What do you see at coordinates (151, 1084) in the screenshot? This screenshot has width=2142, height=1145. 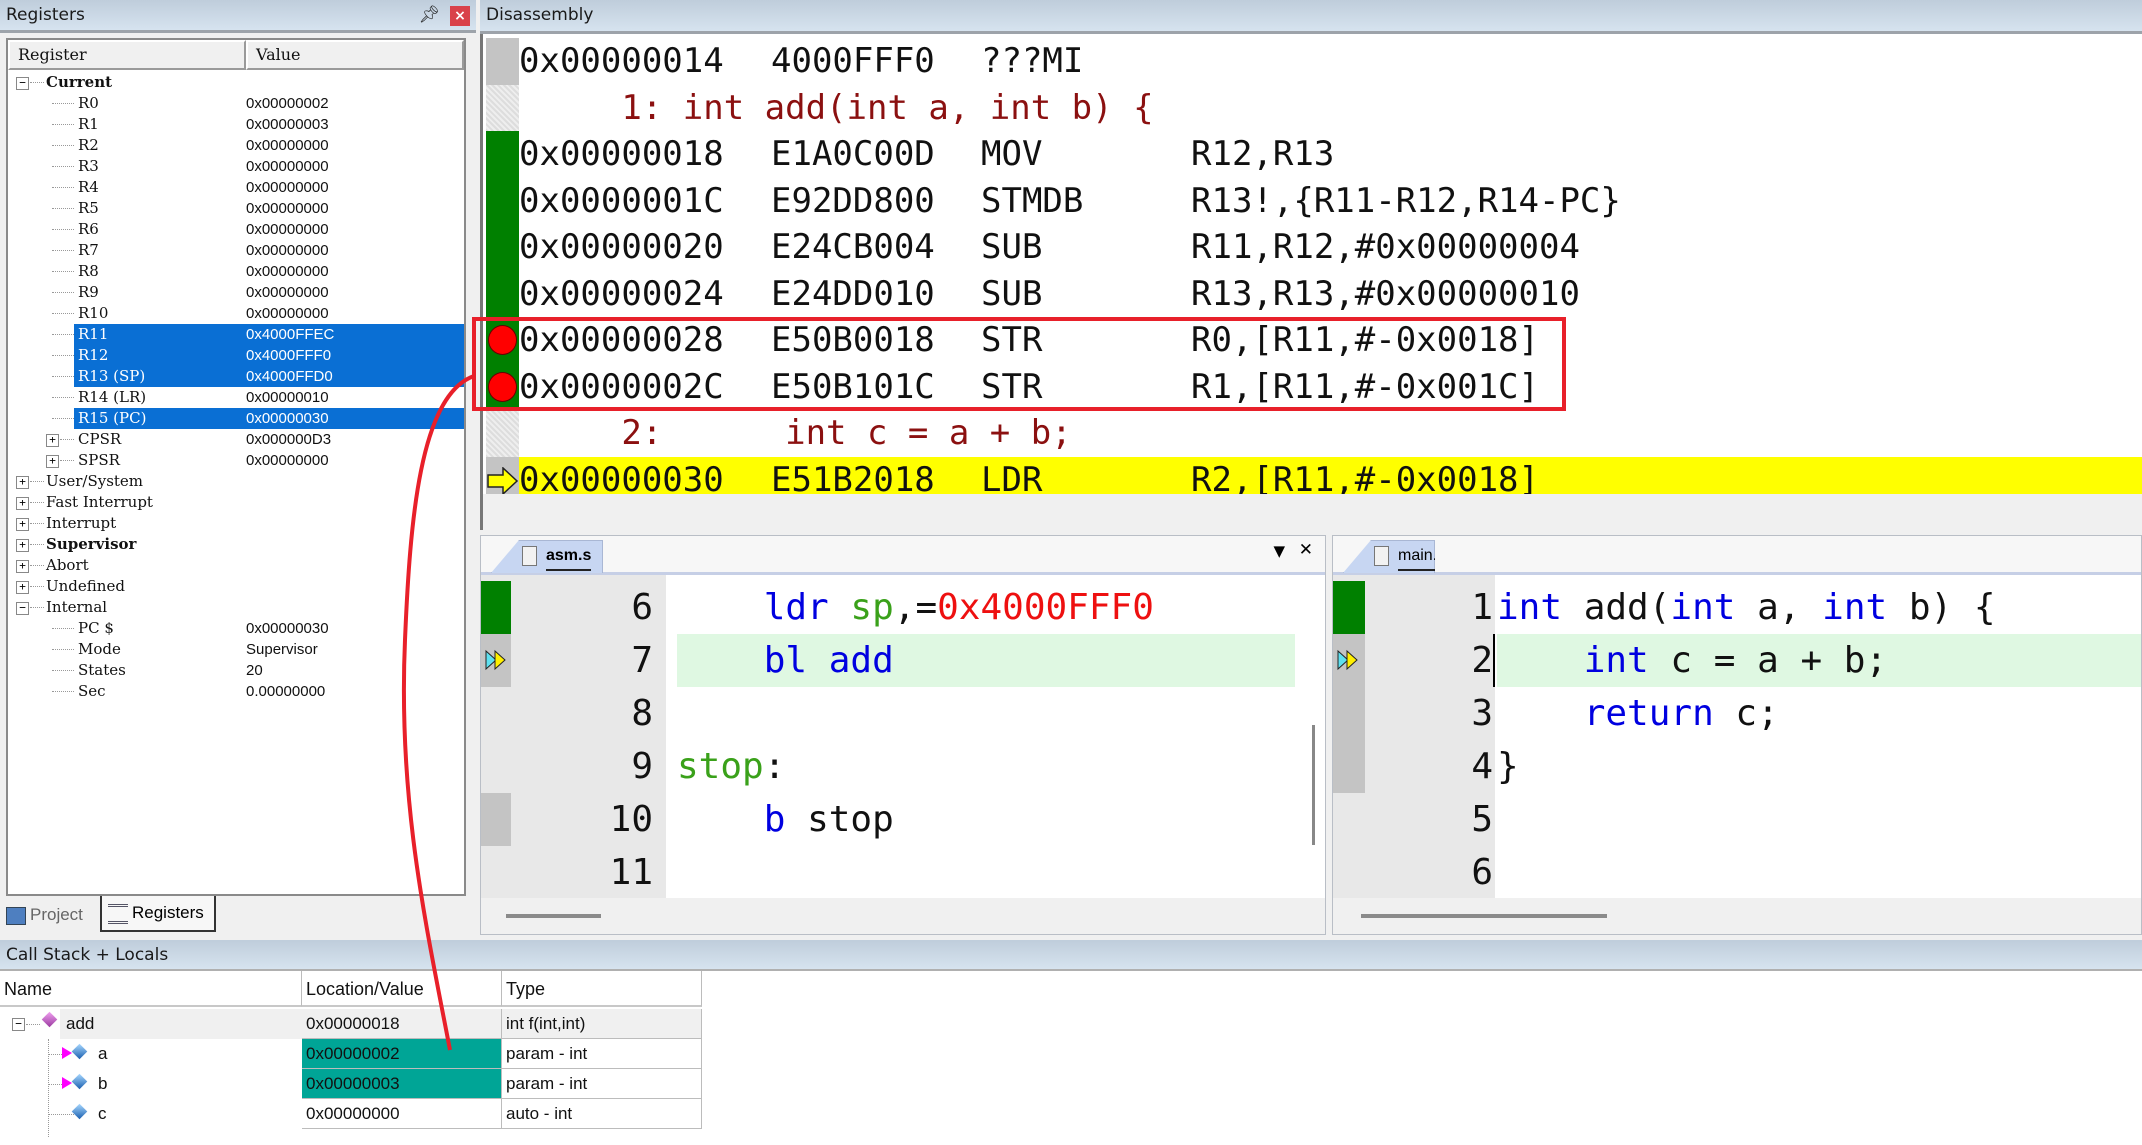 I see `locals-name-cell: b` at bounding box center [151, 1084].